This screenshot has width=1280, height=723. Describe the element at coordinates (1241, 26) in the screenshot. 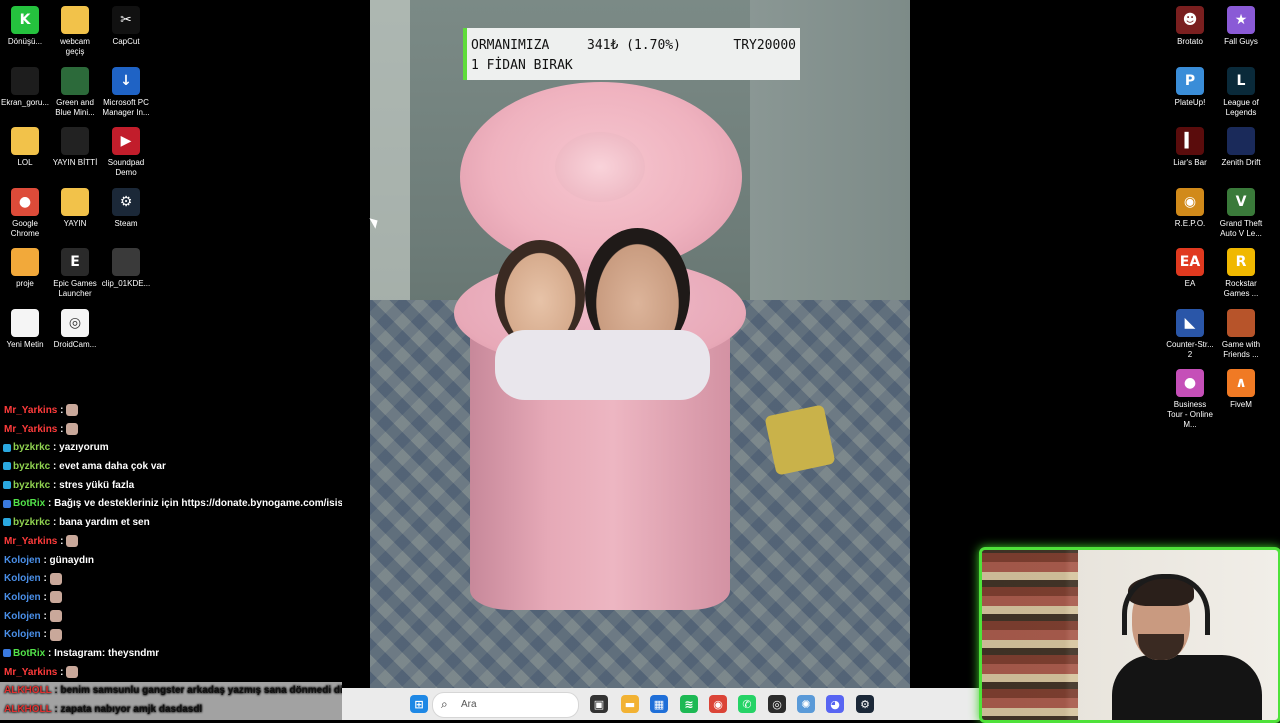

I see `desktop-icon: ★ Fall Guys` at that location.